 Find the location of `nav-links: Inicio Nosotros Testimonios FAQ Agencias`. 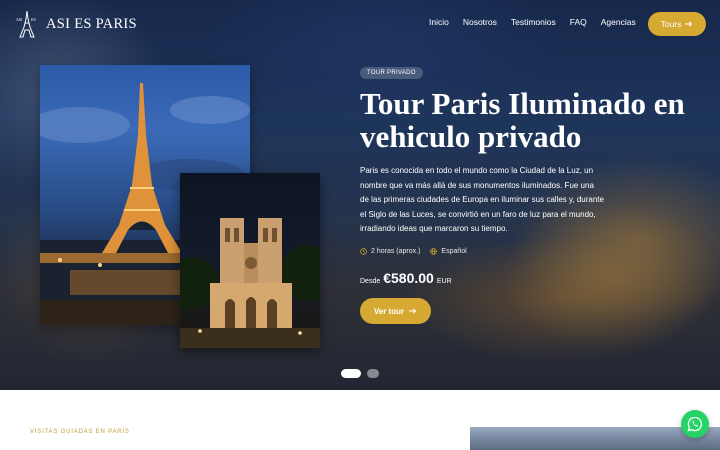

nav-links: Inicio Nosotros Testimonios FAQ Agencias is located at coordinates (532, 22).